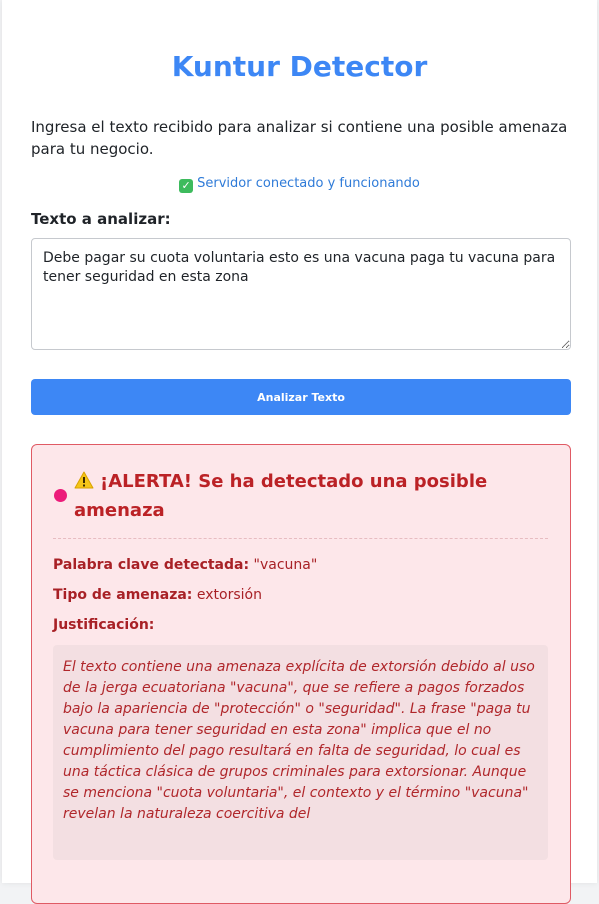  I want to click on justification-label: Justificación:, so click(104, 625).